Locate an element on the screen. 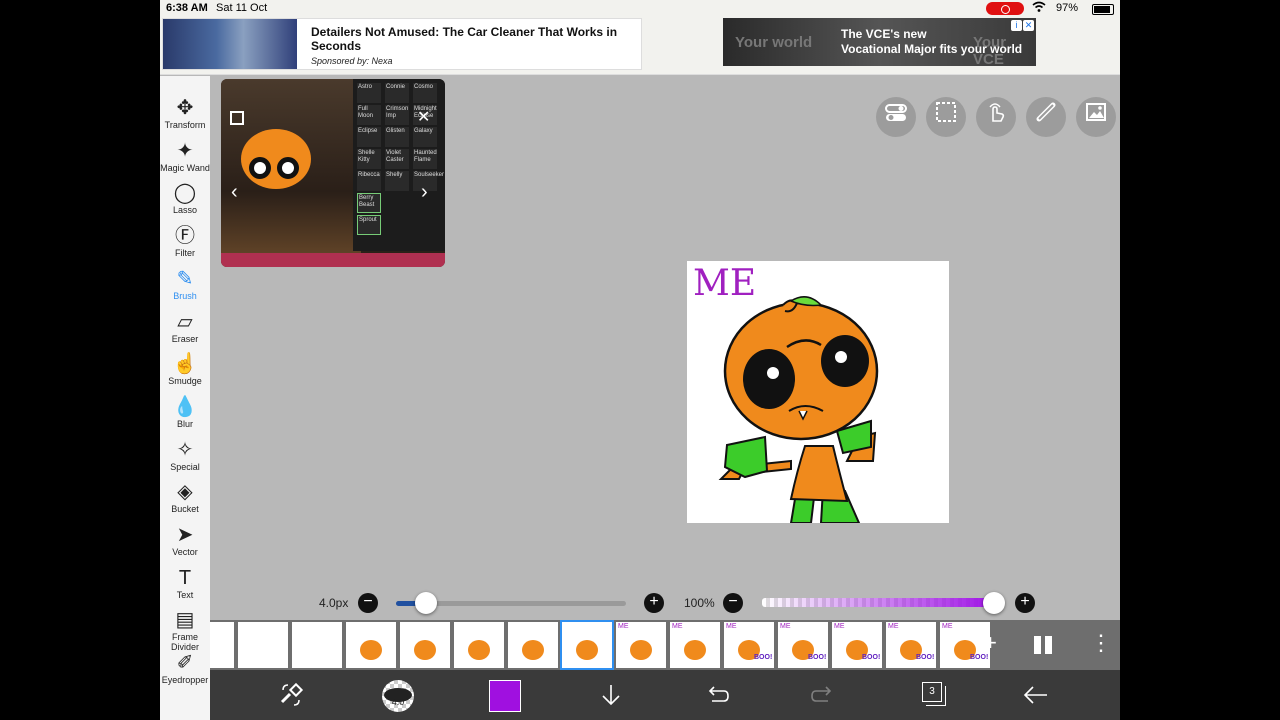 This screenshot has height=720, width=1280. ad-right-line1: The VCE's new is located at coordinates (884, 34).